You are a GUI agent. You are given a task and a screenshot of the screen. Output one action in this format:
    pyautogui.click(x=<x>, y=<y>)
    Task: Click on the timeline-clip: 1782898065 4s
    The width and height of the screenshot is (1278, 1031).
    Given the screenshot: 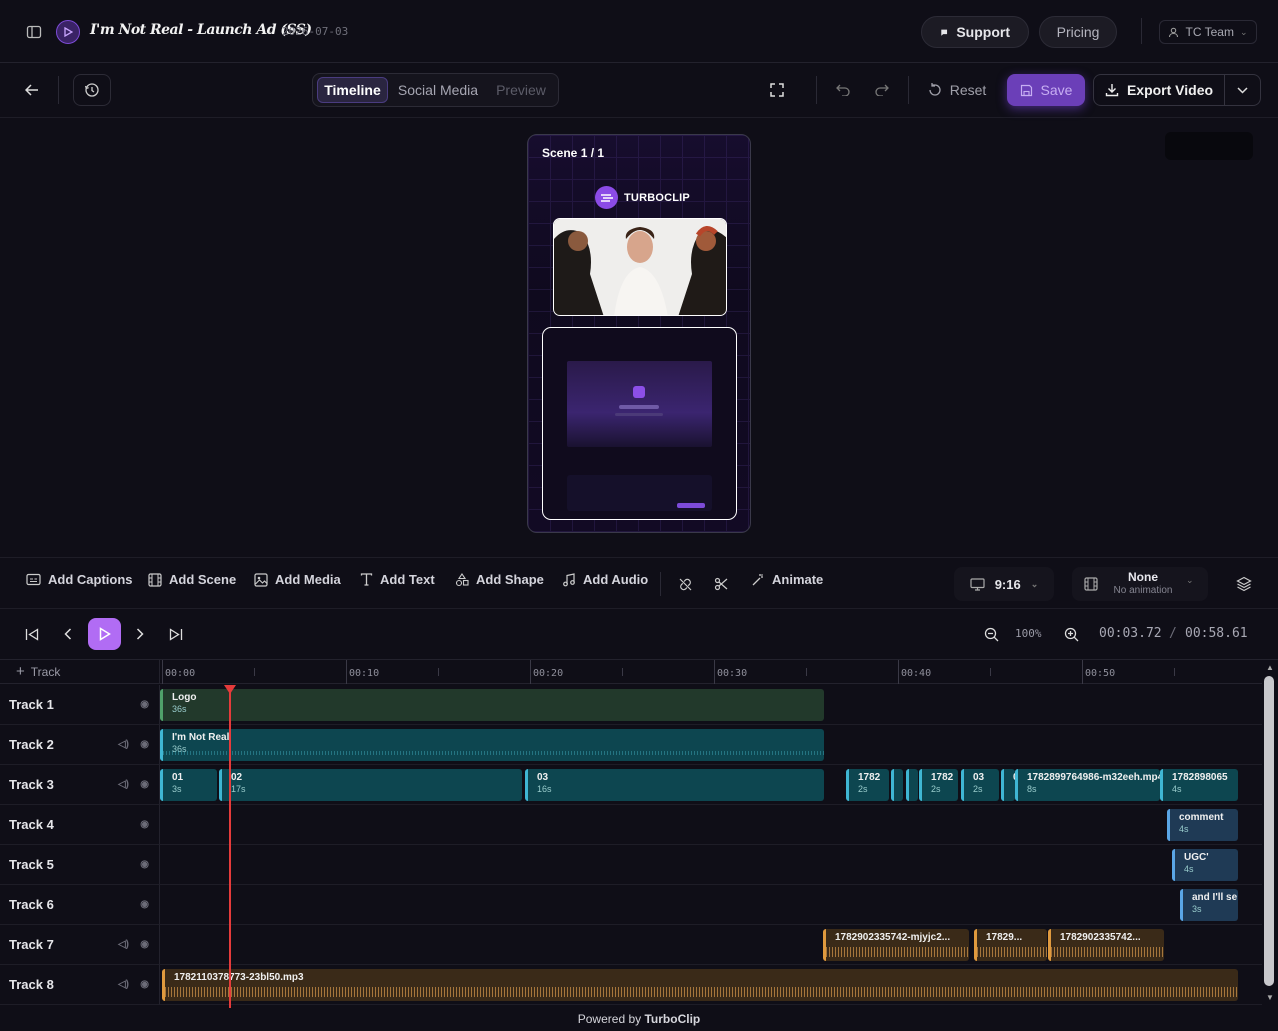 What is the action you would take?
    pyautogui.click(x=1199, y=785)
    